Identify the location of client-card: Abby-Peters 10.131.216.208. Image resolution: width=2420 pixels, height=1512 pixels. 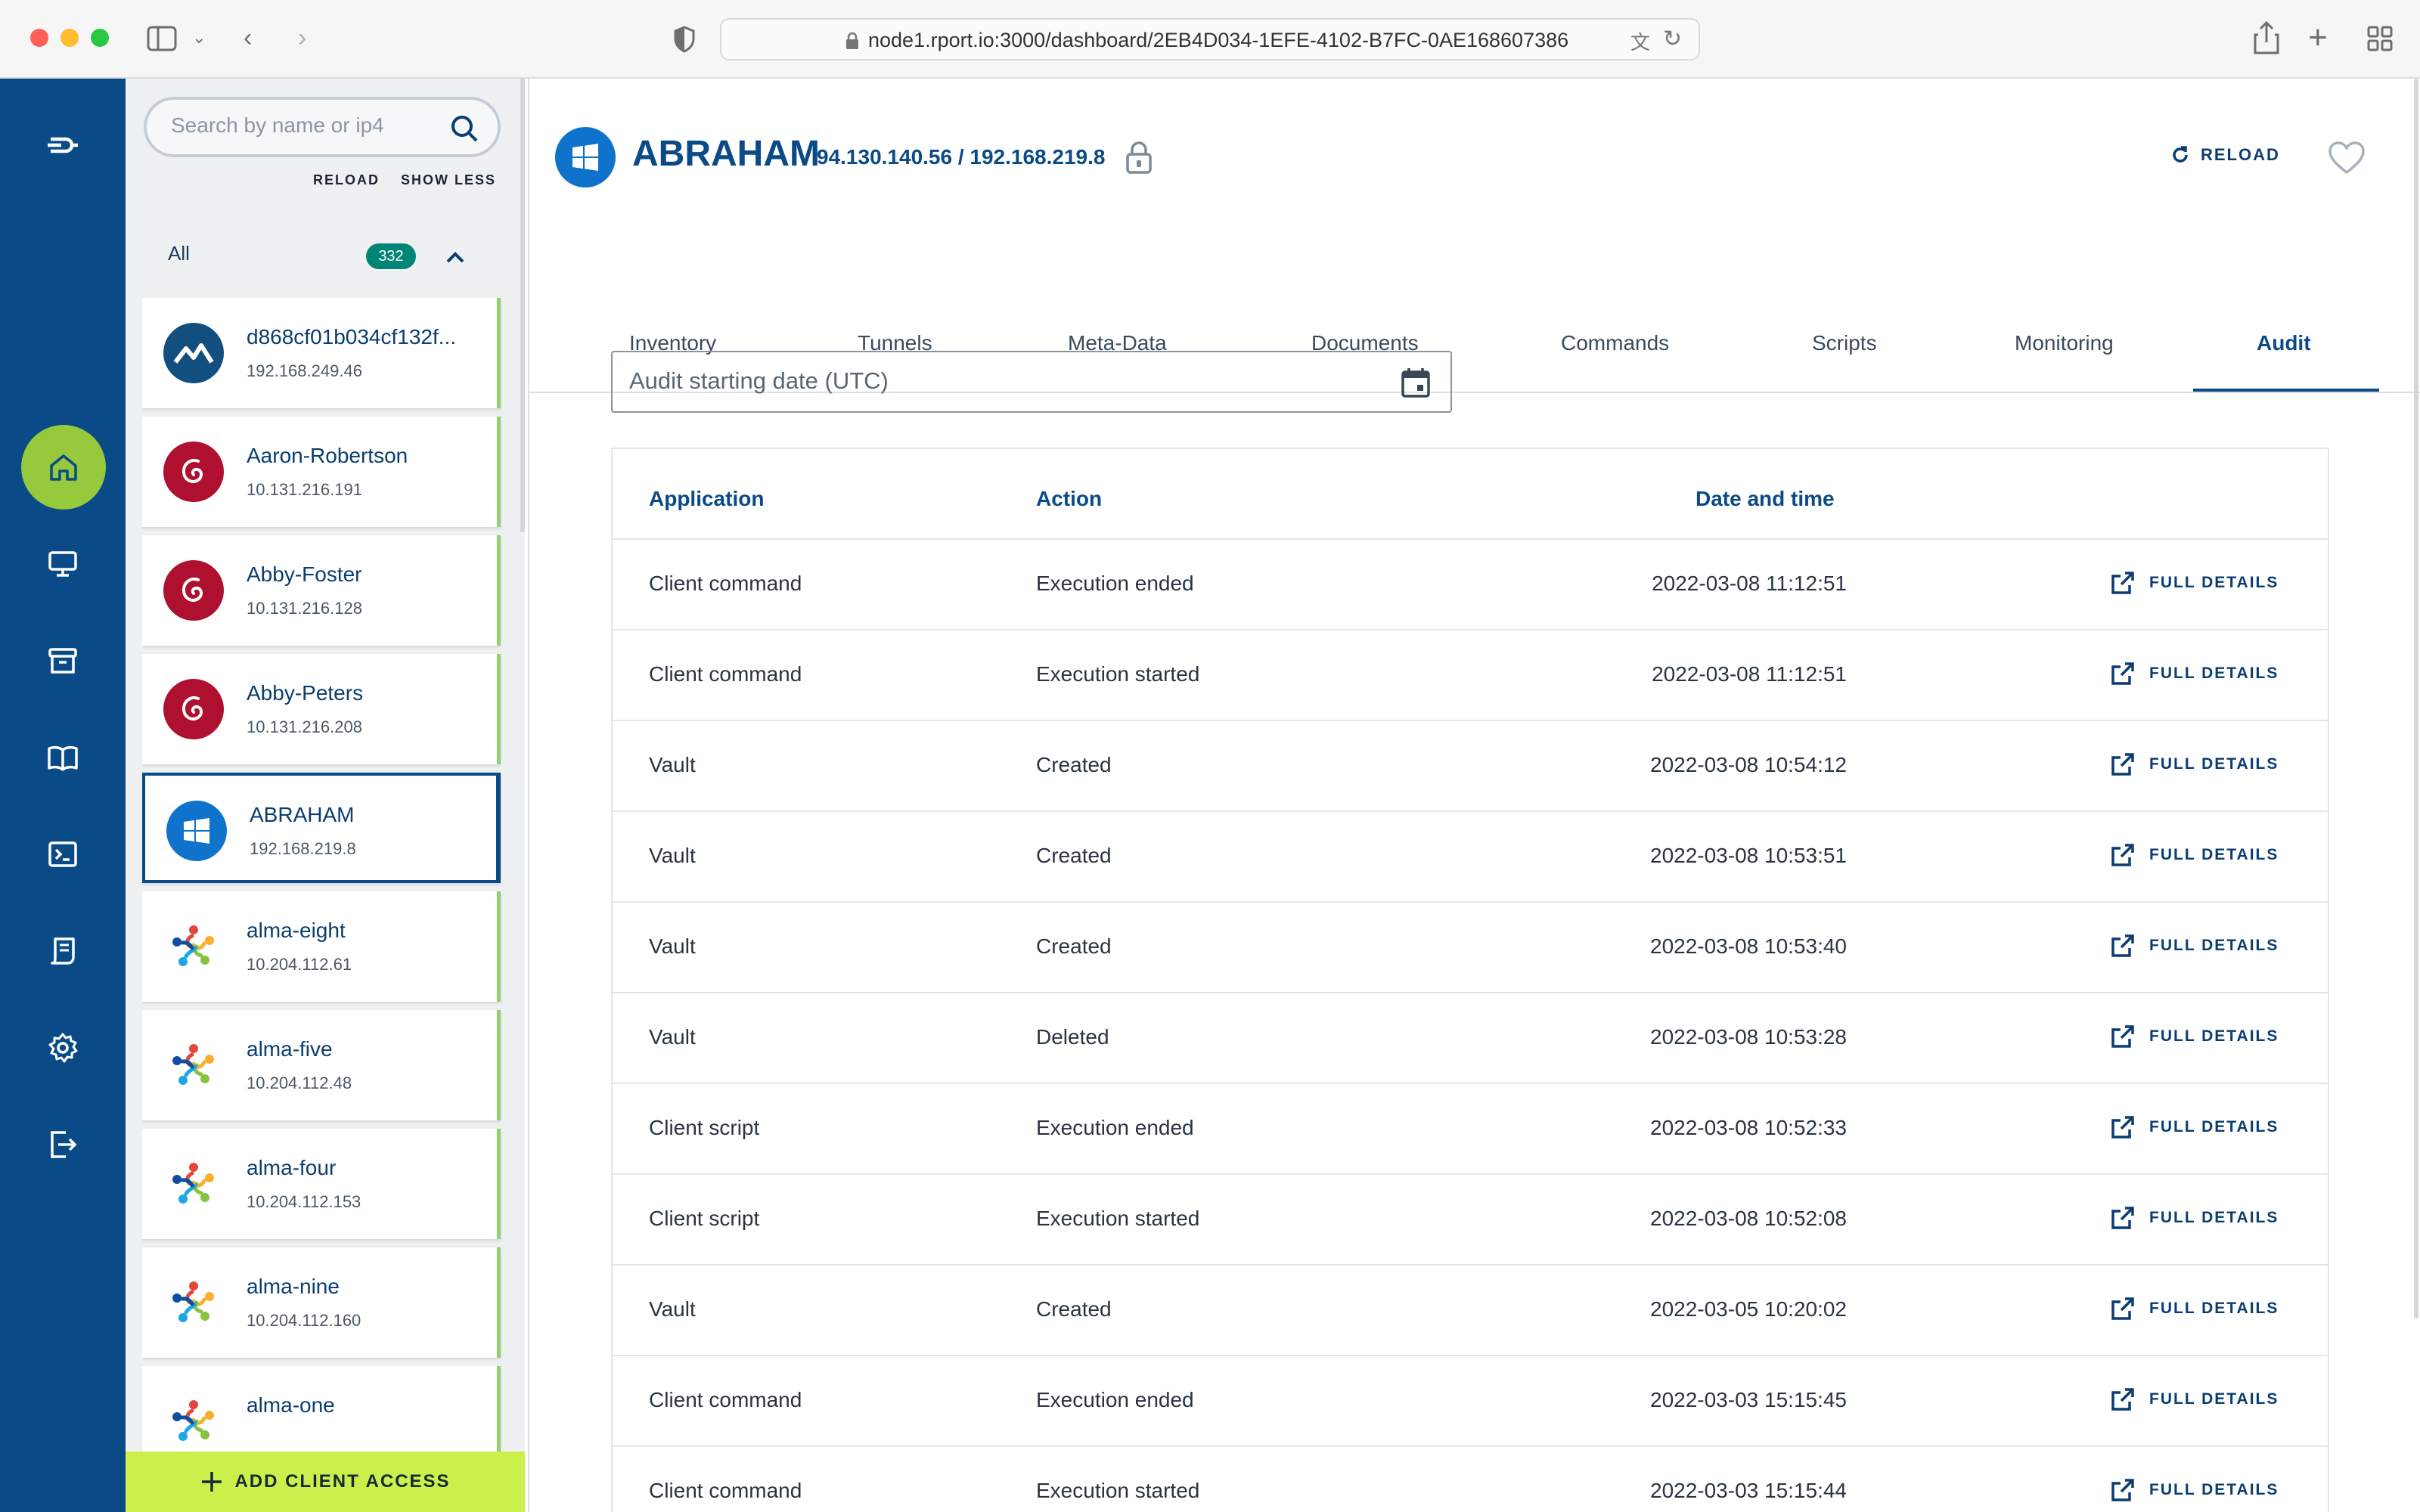
(321, 709).